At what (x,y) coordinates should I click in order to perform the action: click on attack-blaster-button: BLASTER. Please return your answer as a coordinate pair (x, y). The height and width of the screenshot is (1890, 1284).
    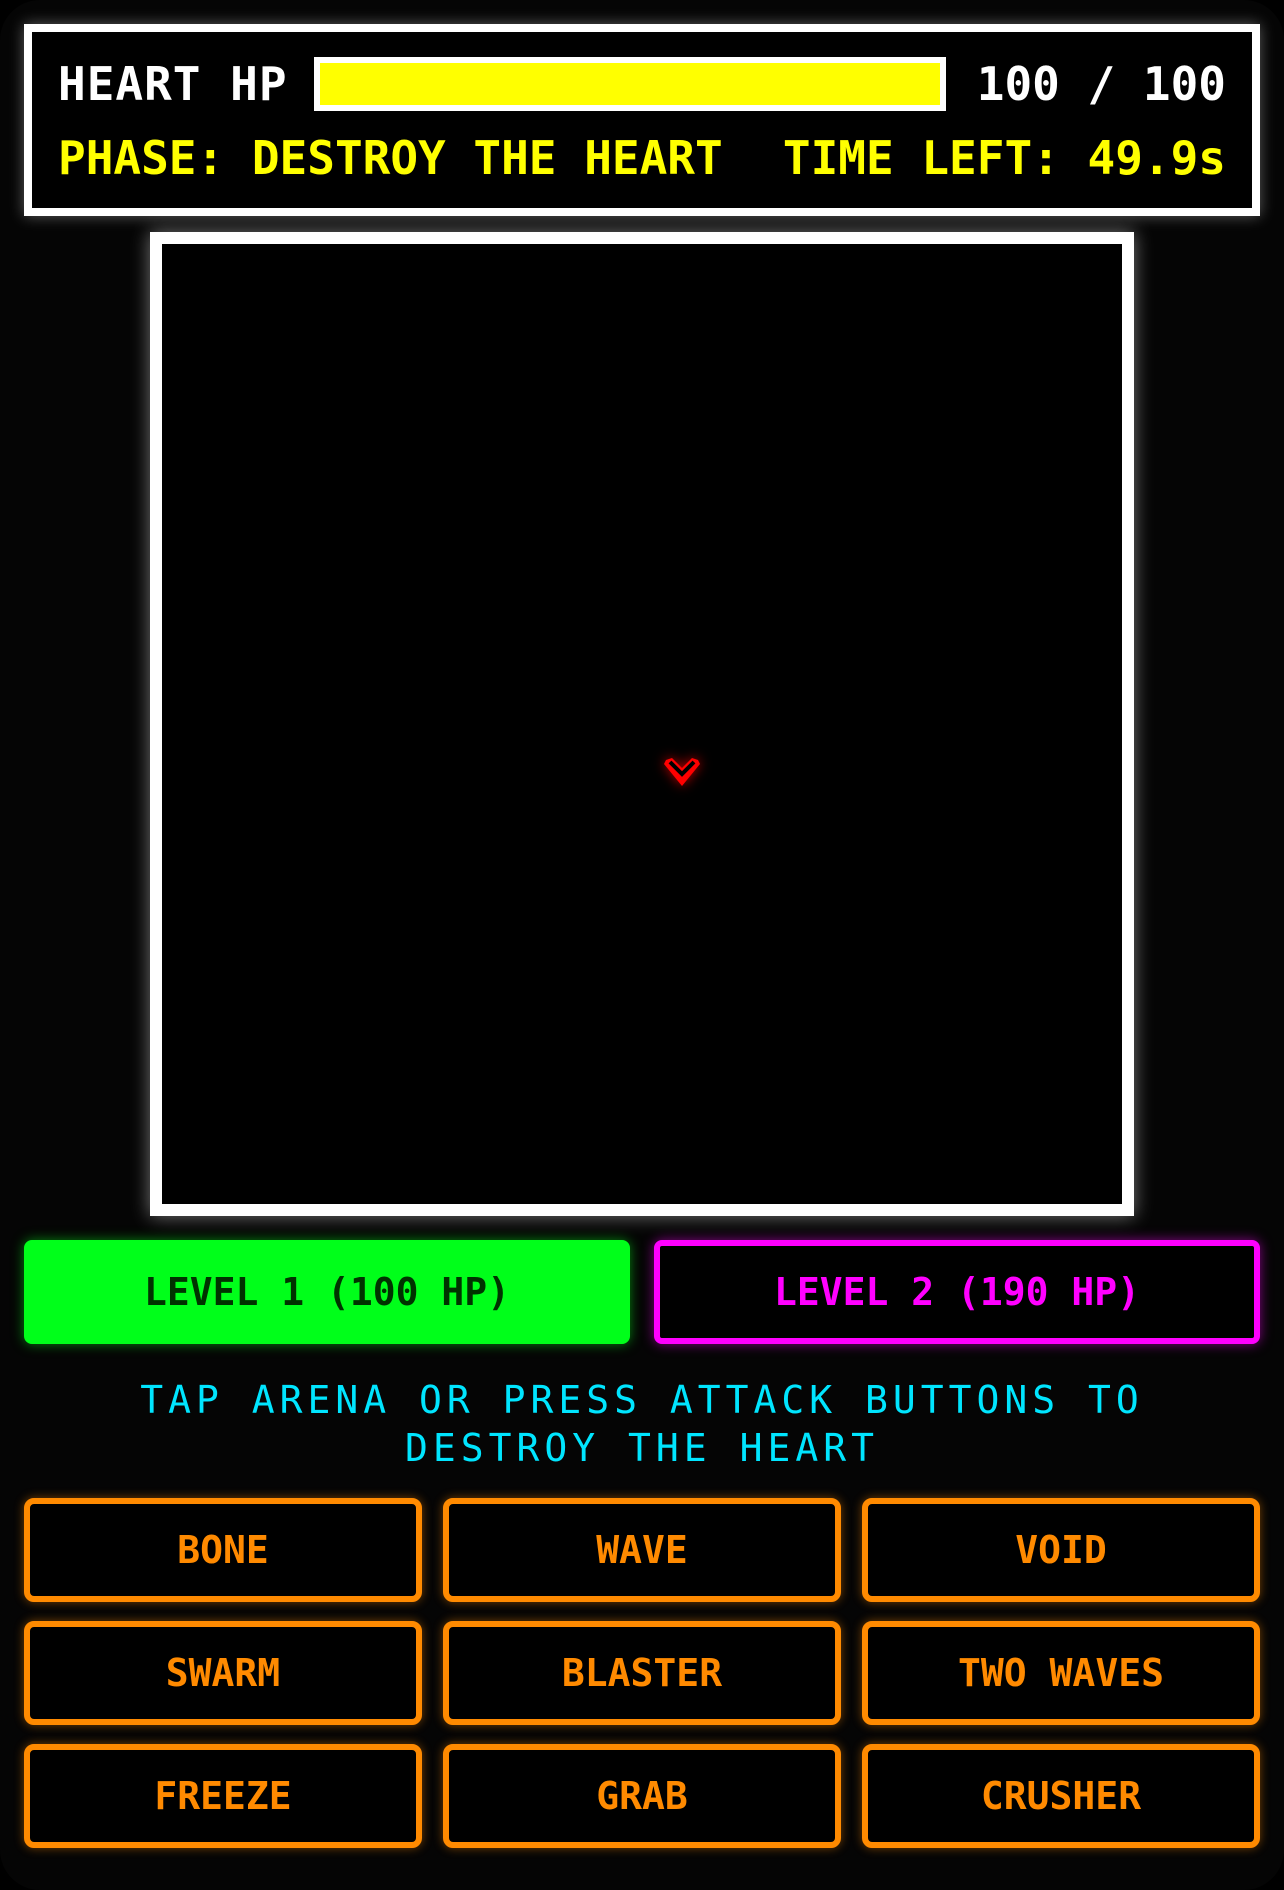
    Looking at the image, I should click on (642, 1673).